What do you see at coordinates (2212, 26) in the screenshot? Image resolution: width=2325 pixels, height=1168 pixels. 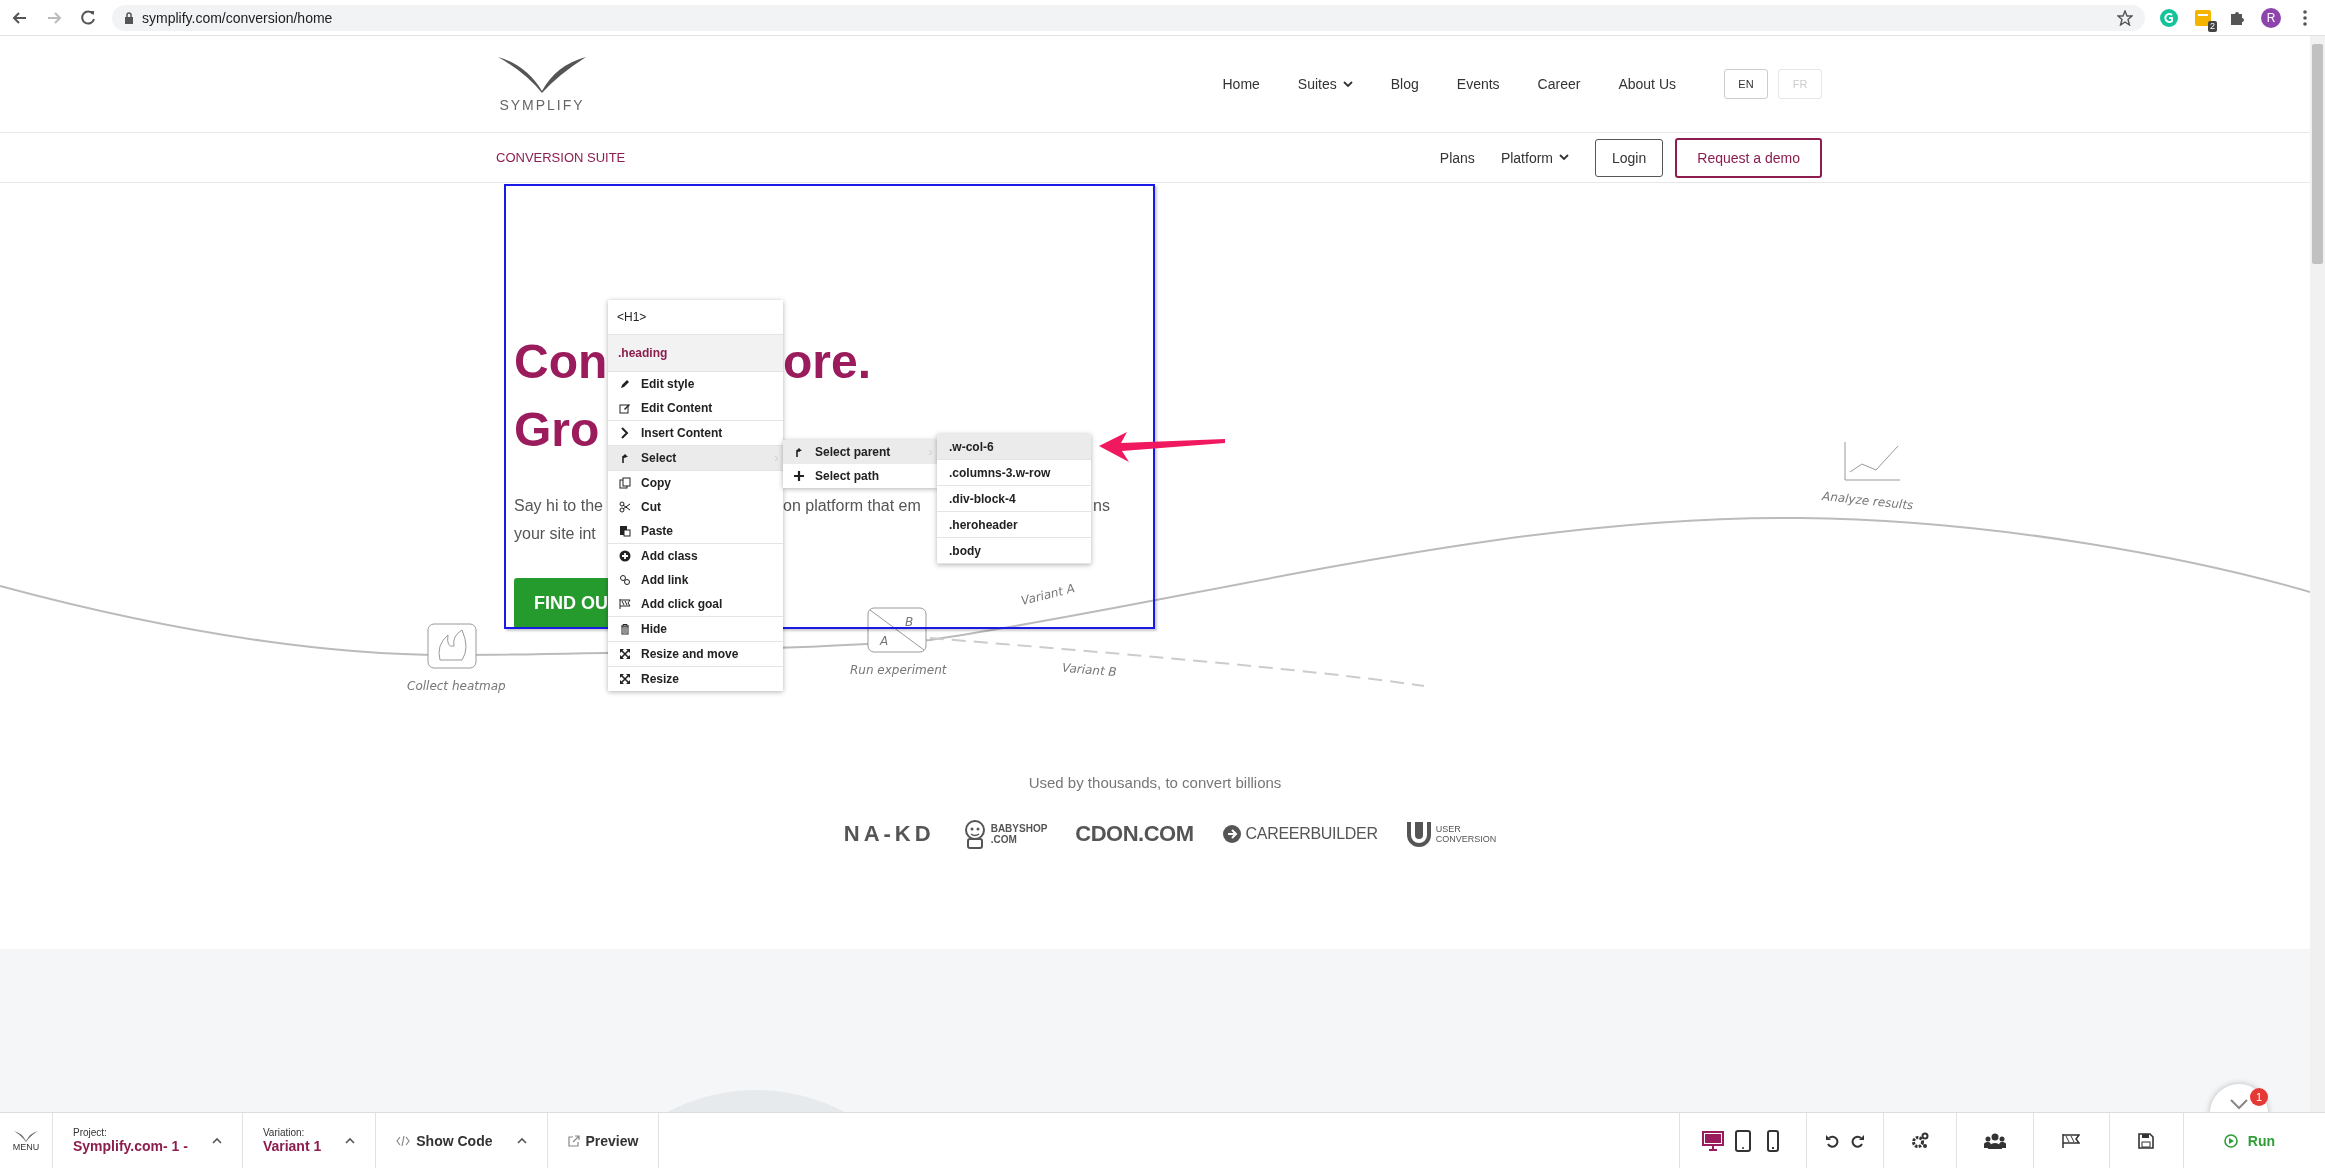 I see `extension-badge: 2` at bounding box center [2212, 26].